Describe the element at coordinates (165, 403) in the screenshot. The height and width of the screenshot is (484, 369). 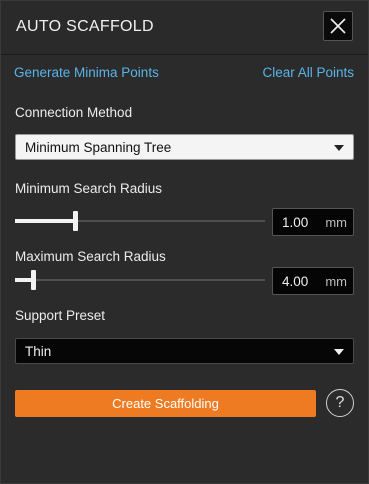
I see `create-scaffolding-button: Create Scaffolding` at that location.